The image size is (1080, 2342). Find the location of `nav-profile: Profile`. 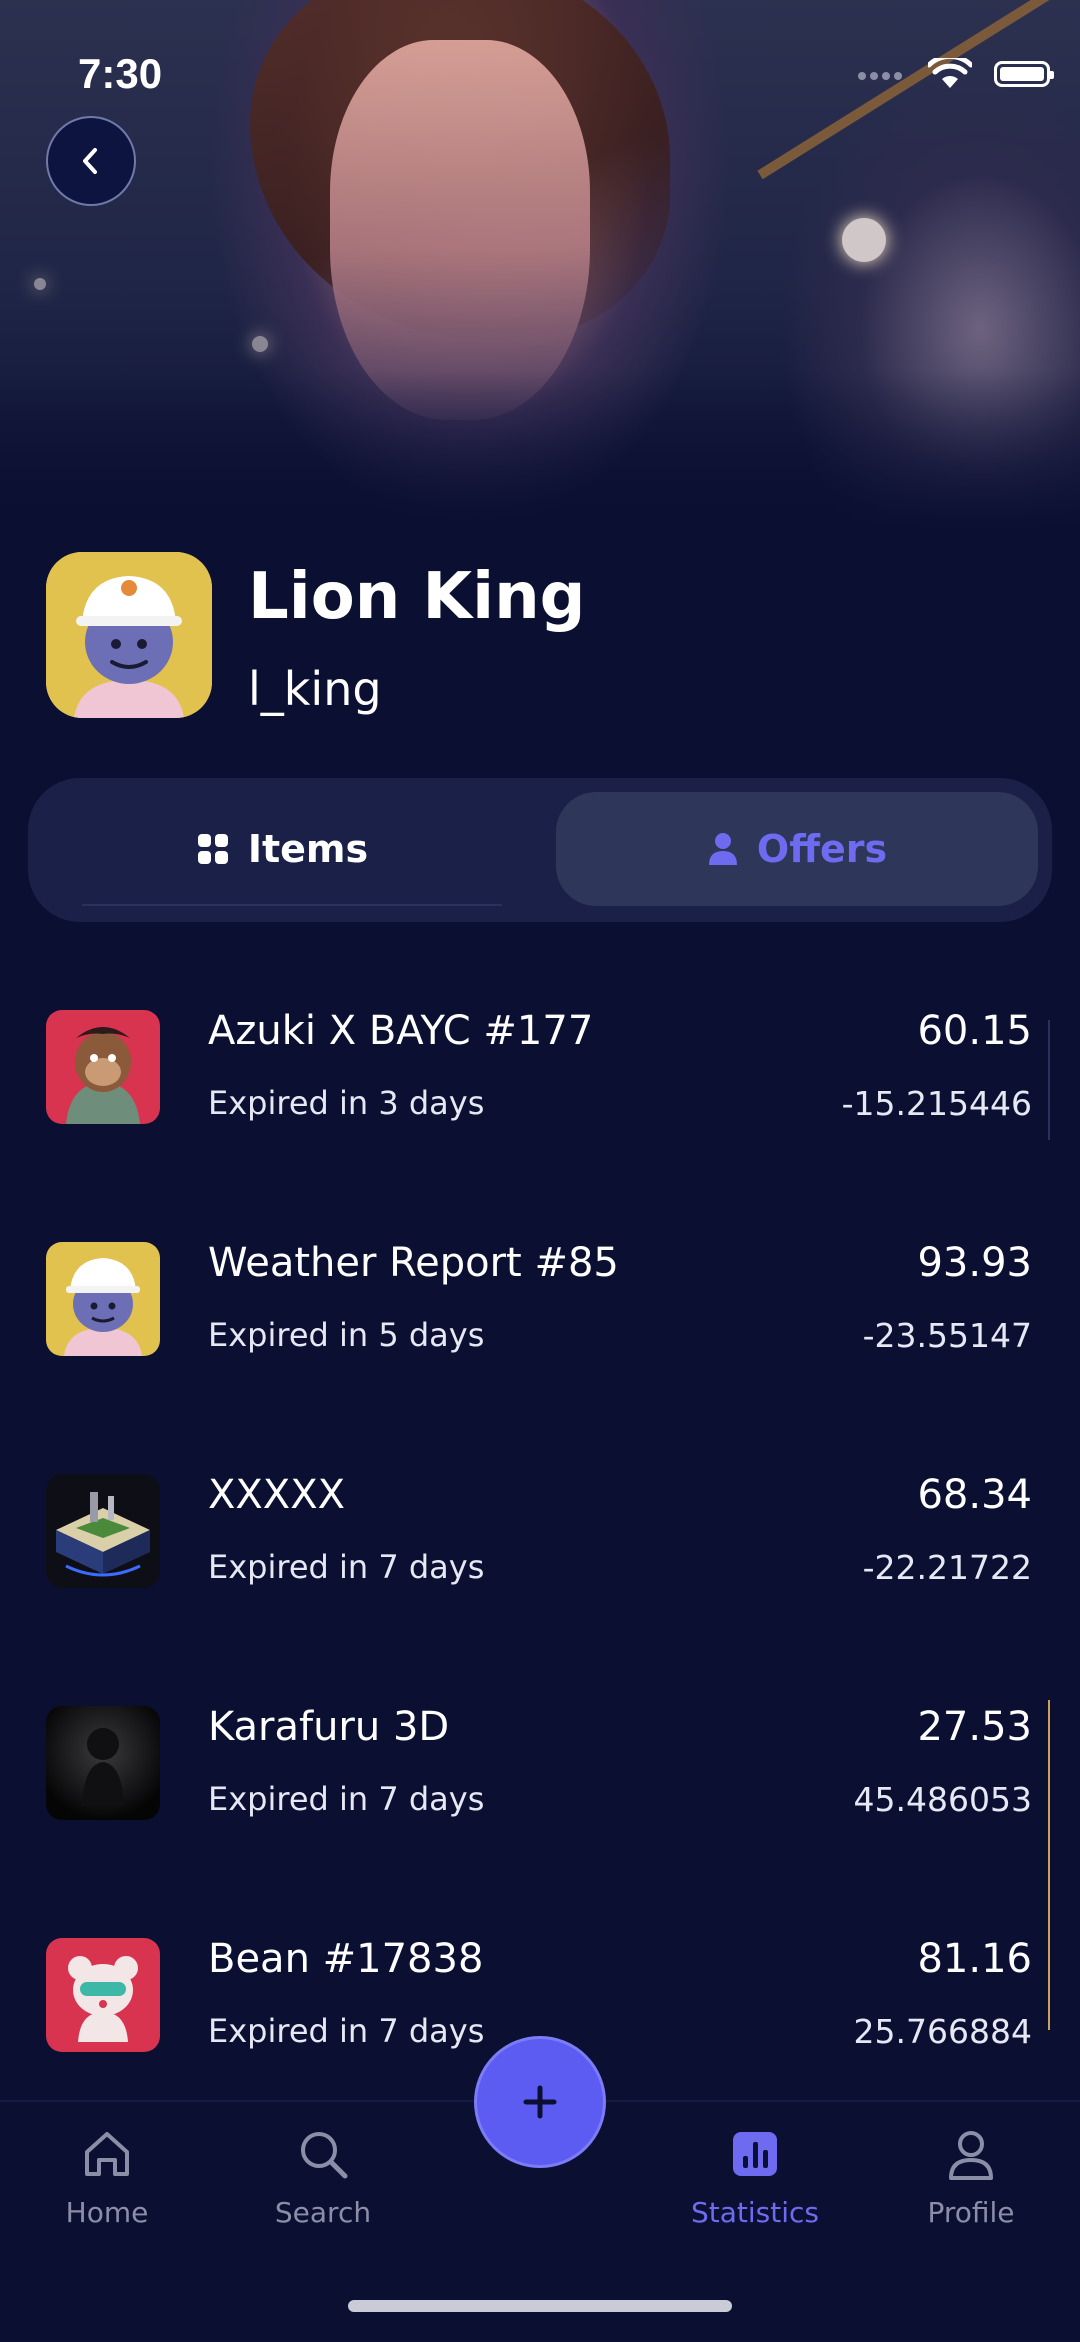

nav-profile: Profile is located at coordinates (971, 2177).